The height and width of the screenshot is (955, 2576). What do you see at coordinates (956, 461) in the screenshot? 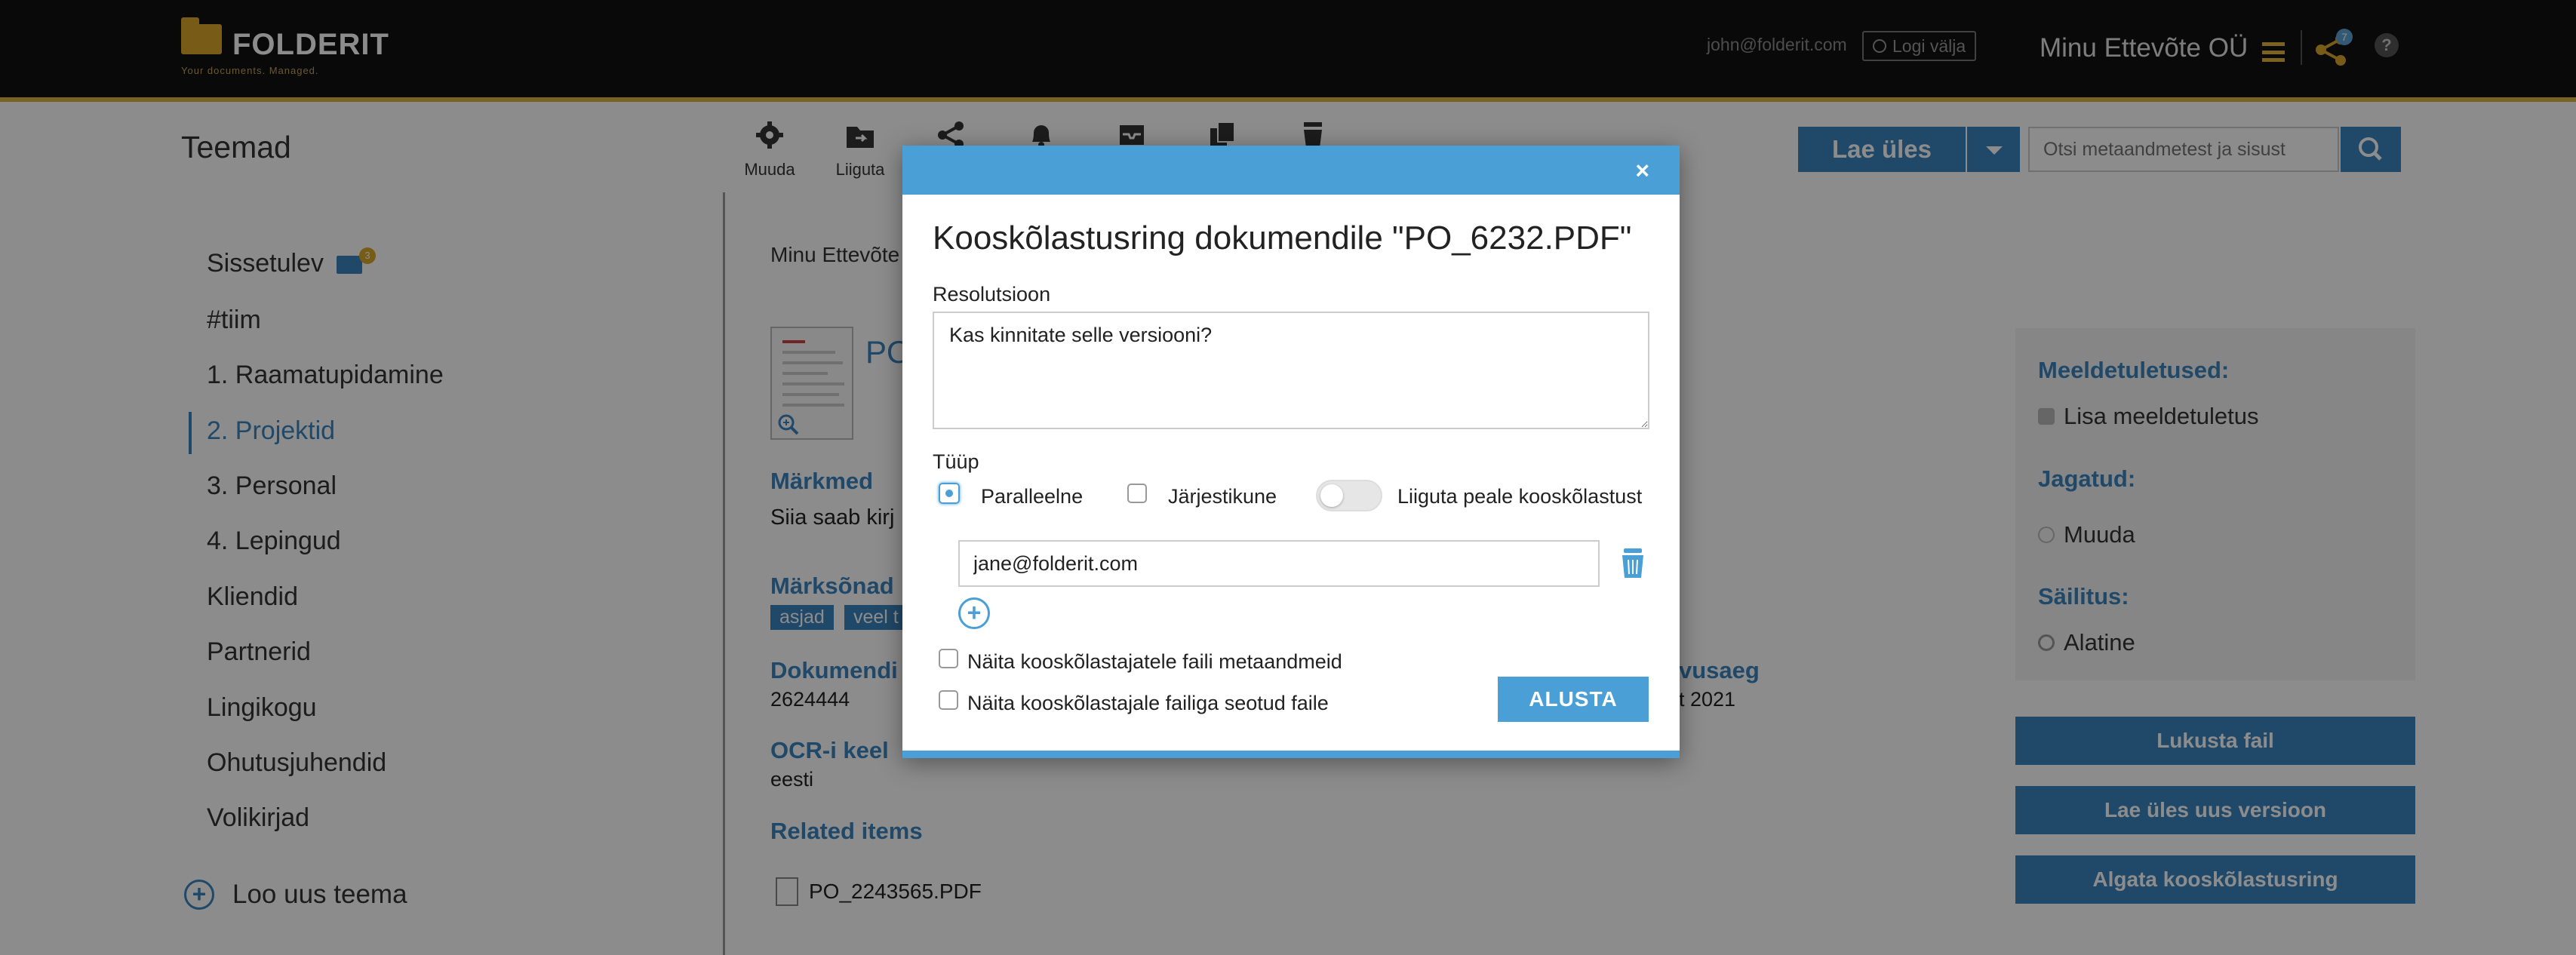
I see `type-label: Tüüp` at bounding box center [956, 461].